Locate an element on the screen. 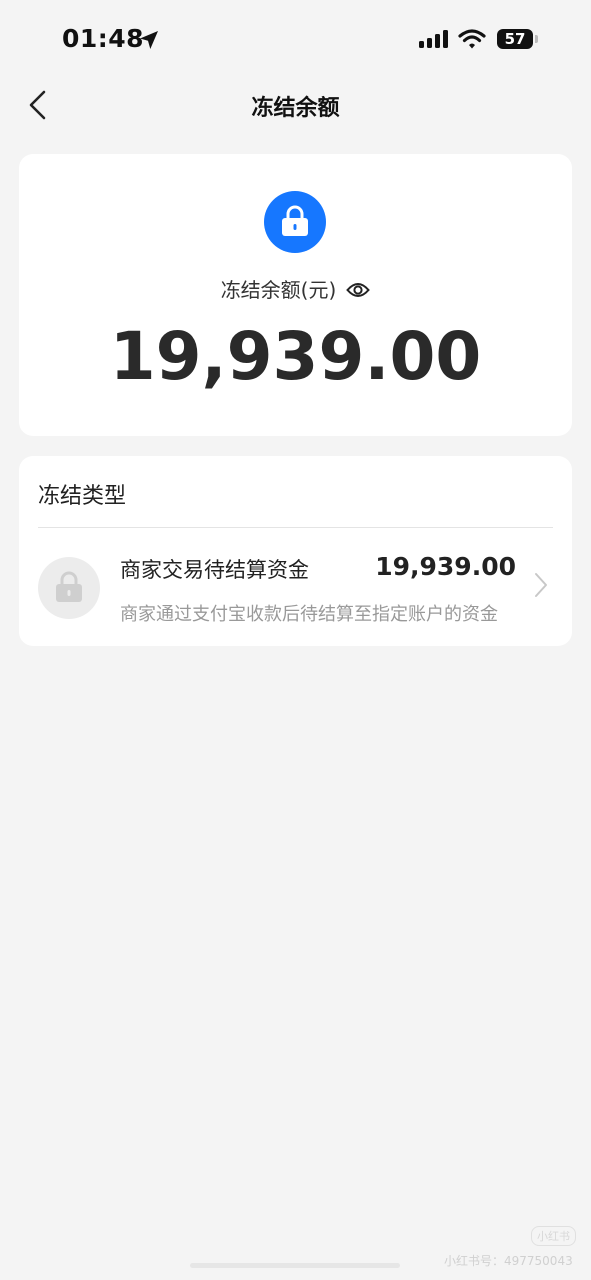  balance-amount: 19,939.00 is located at coordinates (295, 356).